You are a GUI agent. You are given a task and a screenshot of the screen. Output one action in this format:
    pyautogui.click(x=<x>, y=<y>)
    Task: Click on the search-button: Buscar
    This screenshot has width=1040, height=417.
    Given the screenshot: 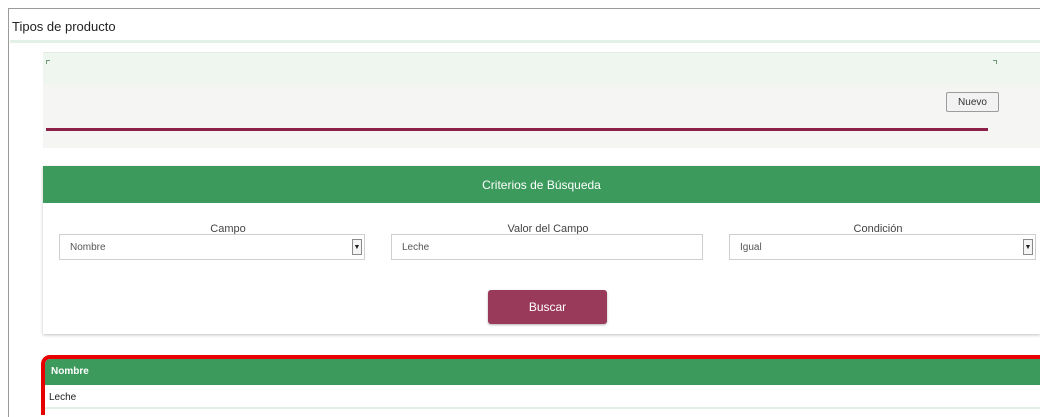 What is the action you would take?
    pyautogui.click(x=547, y=307)
    